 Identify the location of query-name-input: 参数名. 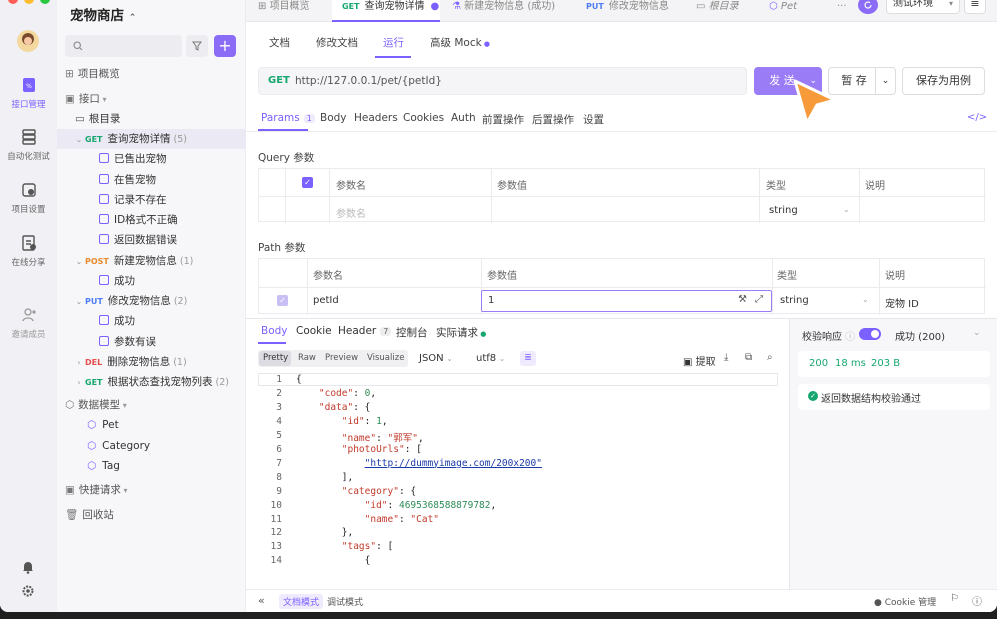
(351, 212).